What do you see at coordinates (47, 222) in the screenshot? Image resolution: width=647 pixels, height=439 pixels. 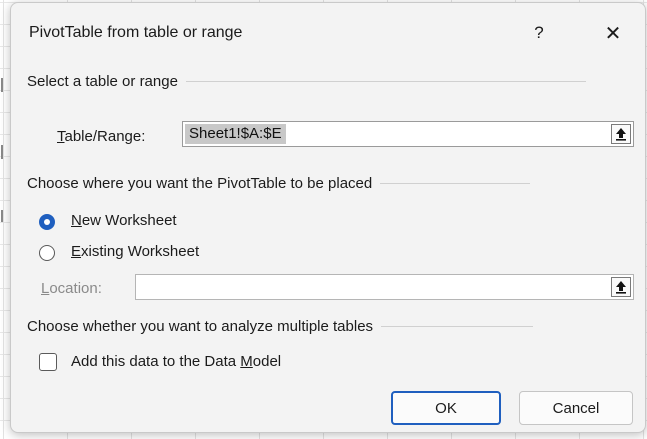 I see `new-worksheet-radio` at bounding box center [47, 222].